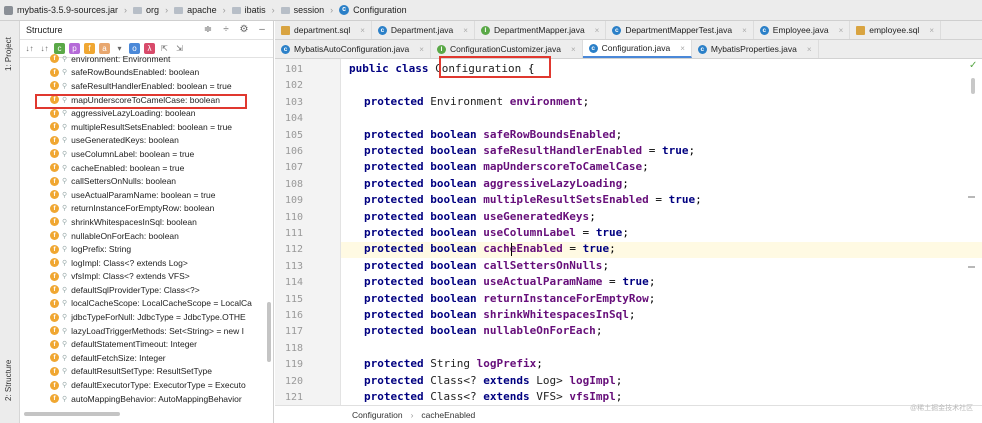  What do you see at coordinates (549, 380) in the screenshot?
I see `code-type: Log>` at bounding box center [549, 380].